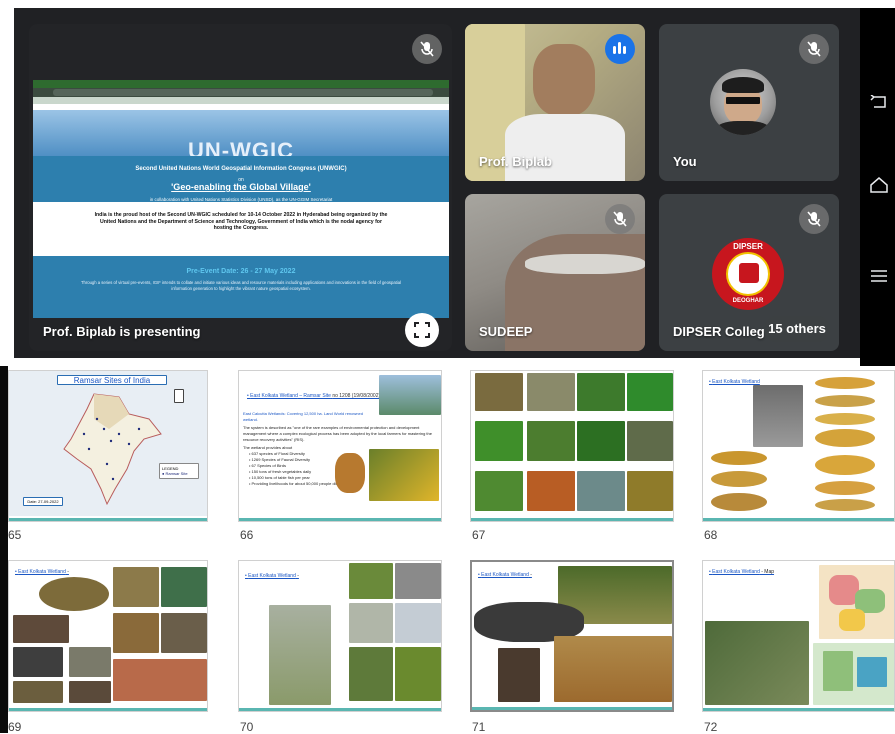  Describe the element at coordinates (410, 395) in the screenshot. I see `wetland-photo` at that location.